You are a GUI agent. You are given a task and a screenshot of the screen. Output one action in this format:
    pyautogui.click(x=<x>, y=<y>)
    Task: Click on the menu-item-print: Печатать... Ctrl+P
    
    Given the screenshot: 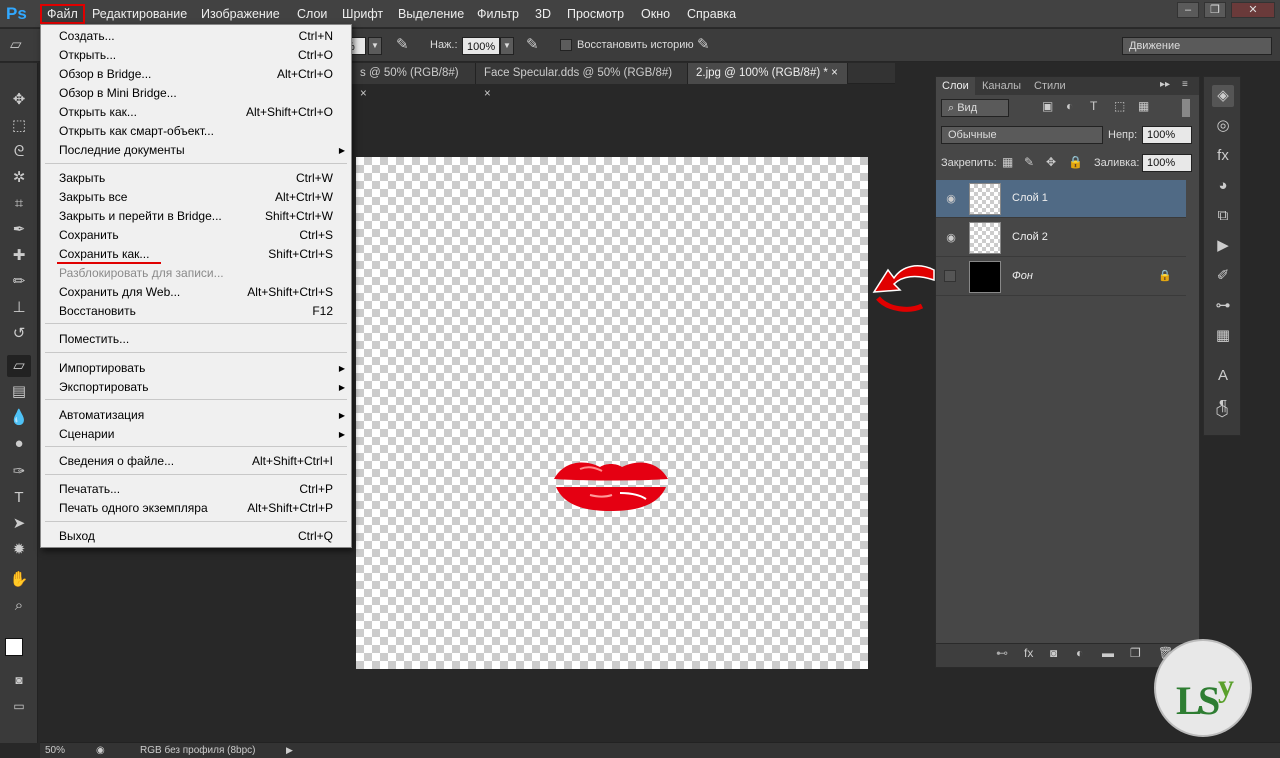 What is the action you would take?
    pyautogui.click(x=196, y=489)
    